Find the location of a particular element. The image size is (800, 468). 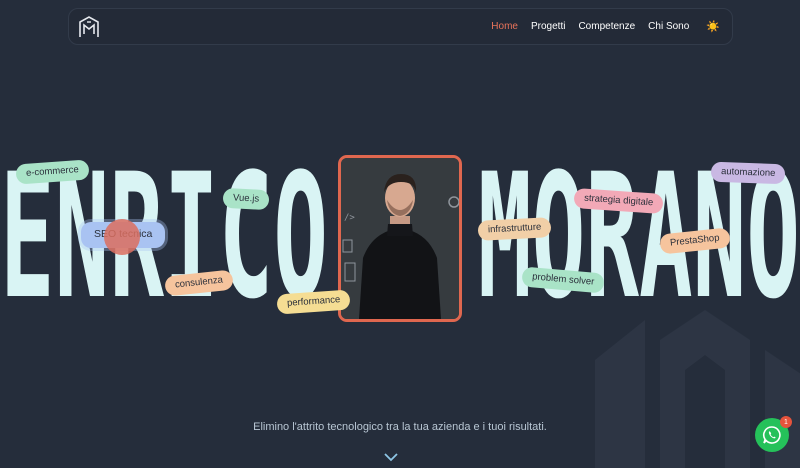

tag-vuejs: Vue.js is located at coordinates (246, 199).